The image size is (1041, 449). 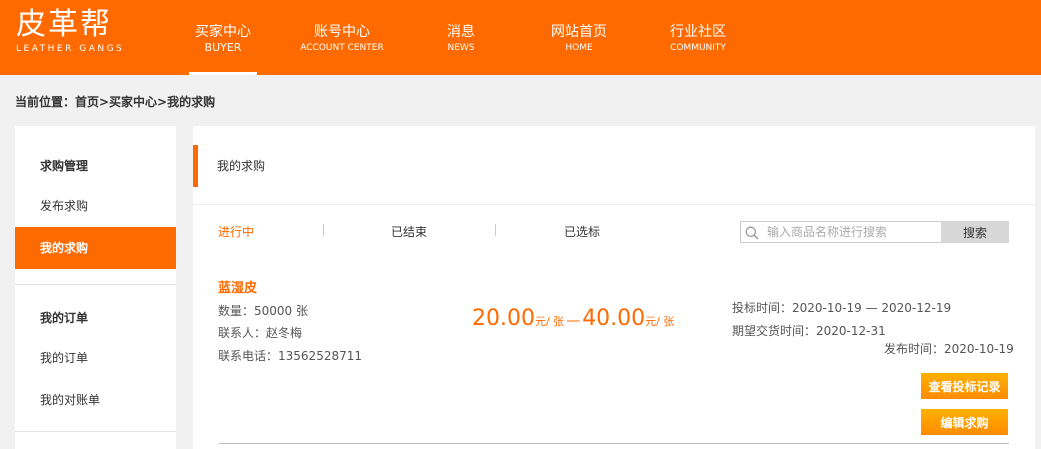 I want to click on search-icon, so click(x=752, y=232).